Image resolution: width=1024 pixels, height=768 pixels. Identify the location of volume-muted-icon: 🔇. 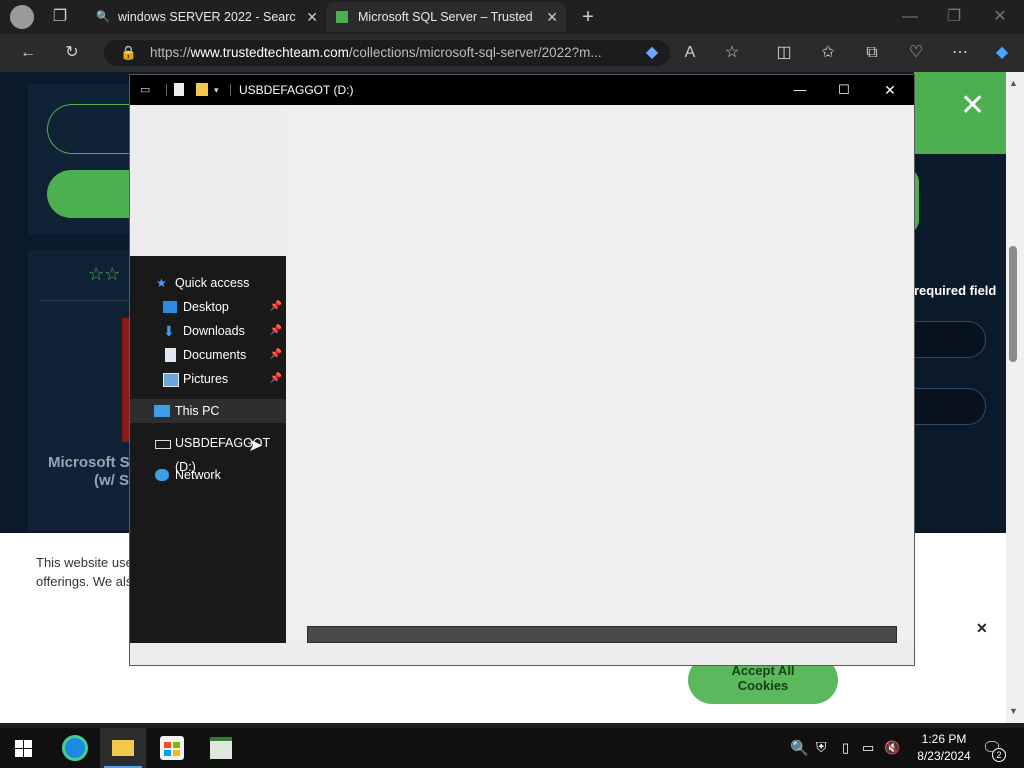
(892, 748).